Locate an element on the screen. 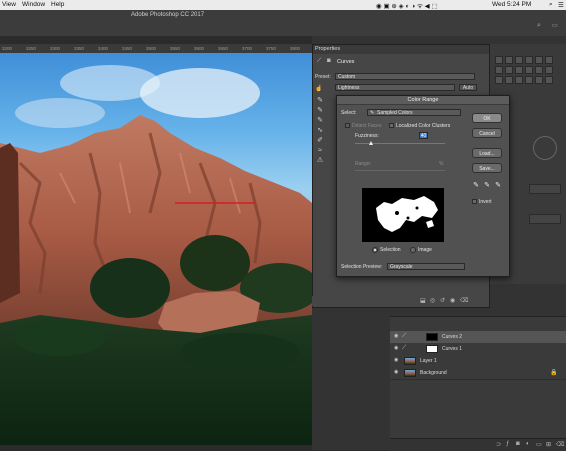 Image resolution: width=566 pixels, height=451 pixels. selection-preview-dropdown: Grayscale is located at coordinates (426, 266).